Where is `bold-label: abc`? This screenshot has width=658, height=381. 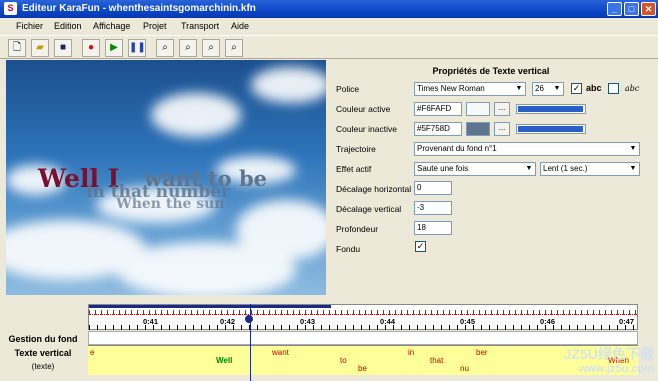
bold-label: abc is located at coordinates (594, 88).